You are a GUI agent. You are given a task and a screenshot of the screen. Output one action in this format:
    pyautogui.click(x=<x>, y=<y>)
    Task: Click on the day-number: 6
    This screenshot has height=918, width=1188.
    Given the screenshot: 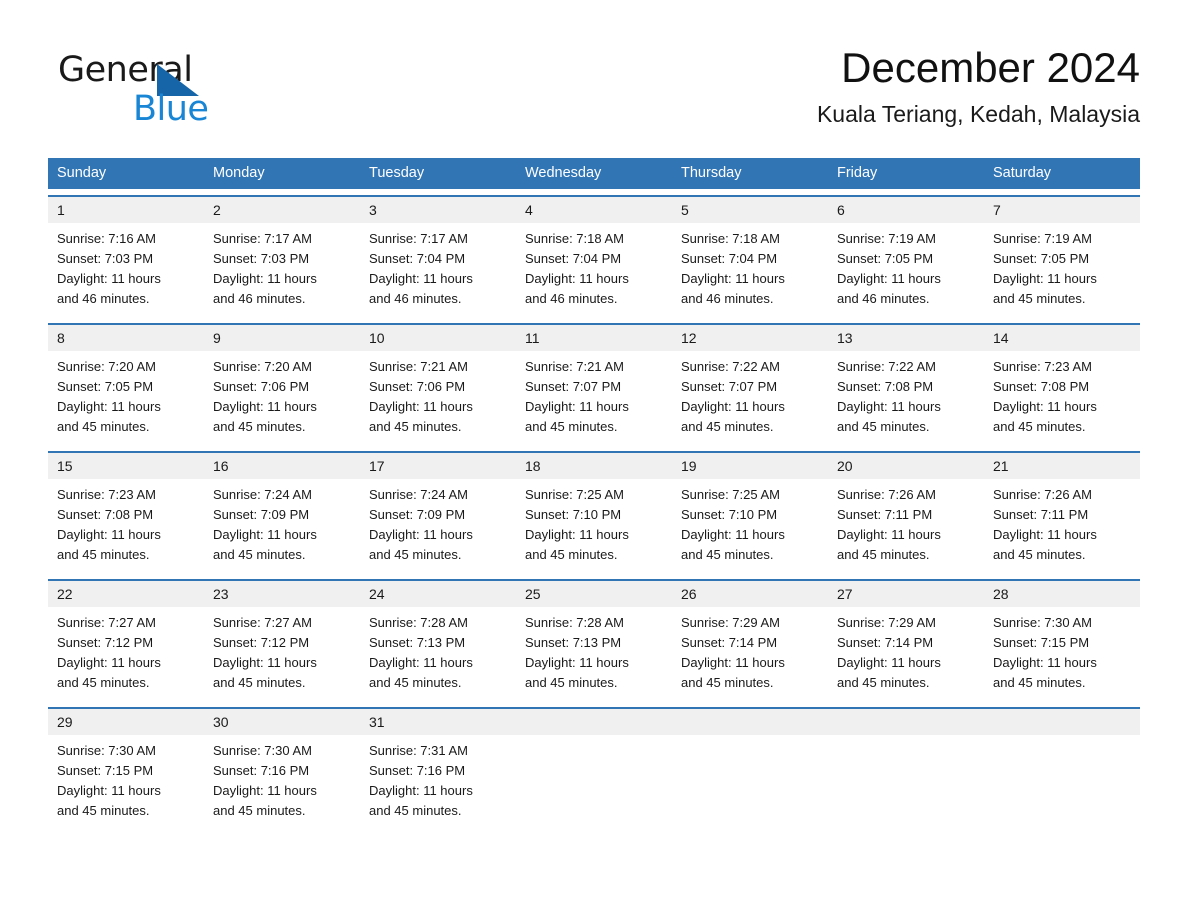 What is the action you would take?
    pyautogui.click(x=906, y=210)
    